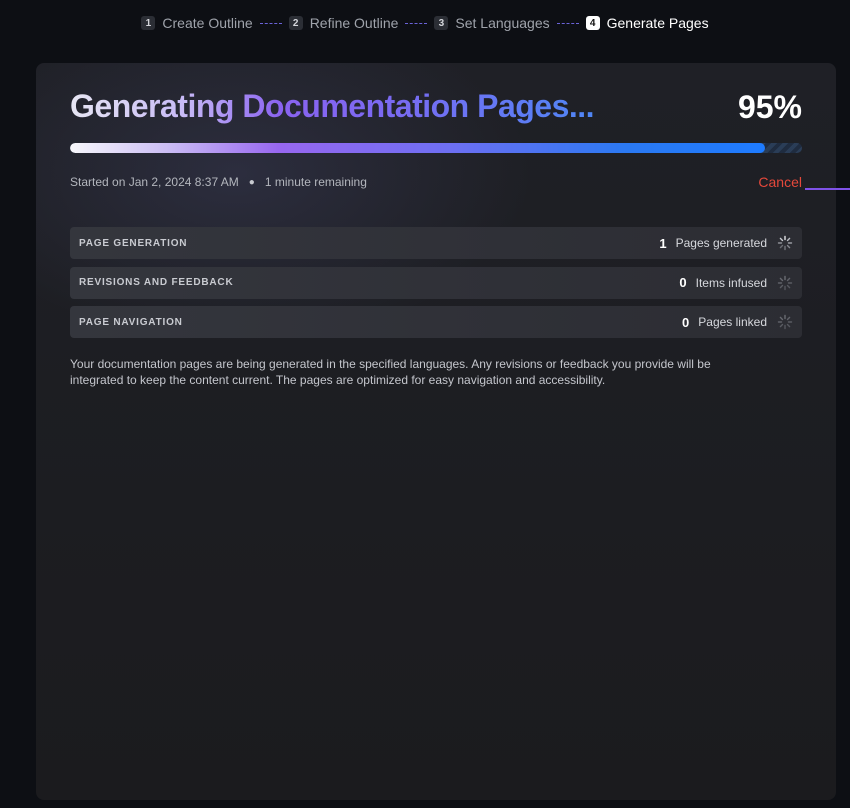 The height and width of the screenshot is (808, 850). Describe the element at coordinates (131, 322) in the screenshot. I see `row-label: PAGE NAVIGATION` at that location.